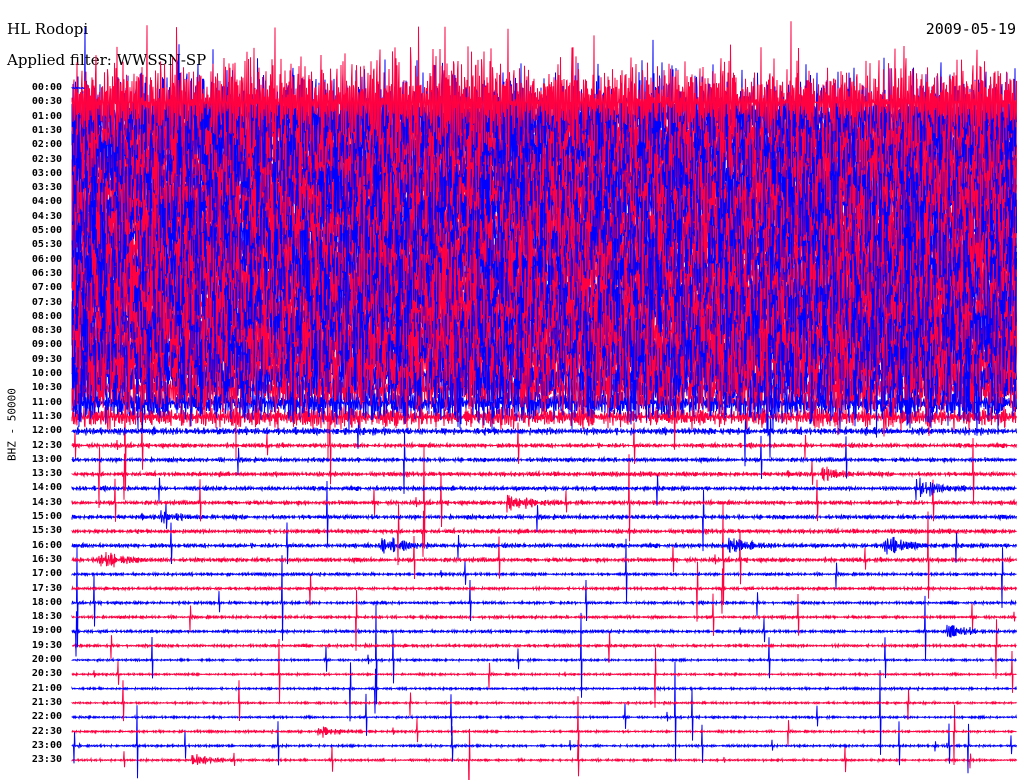 This screenshot has height=780, width=1024. What do you see at coordinates (544, 649) in the screenshot?
I see `trace-row-1930` at bounding box center [544, 649].